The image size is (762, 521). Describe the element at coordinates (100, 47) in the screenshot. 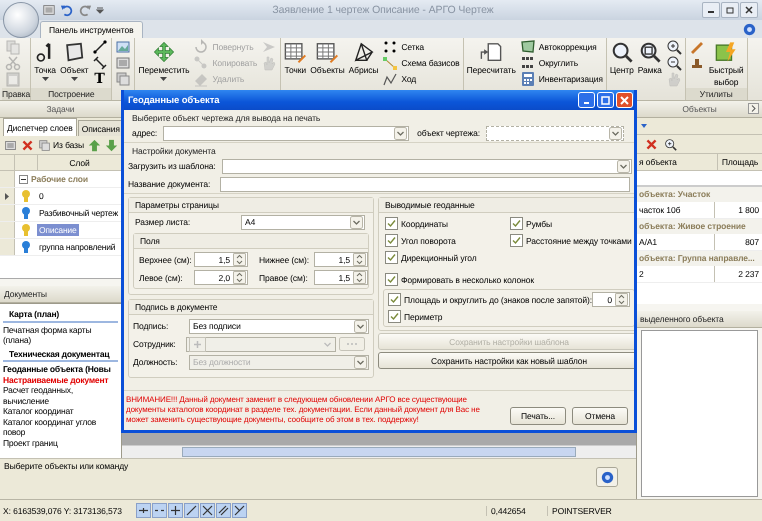

I see `line-icon` at that location.